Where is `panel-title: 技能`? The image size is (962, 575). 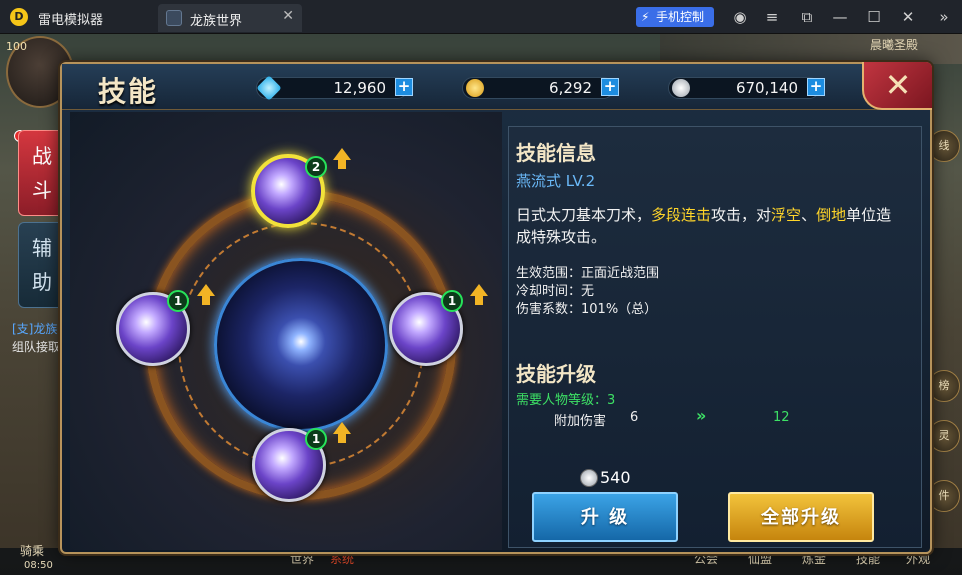
panel-title: 技能 is located at coordinates (128, 91).